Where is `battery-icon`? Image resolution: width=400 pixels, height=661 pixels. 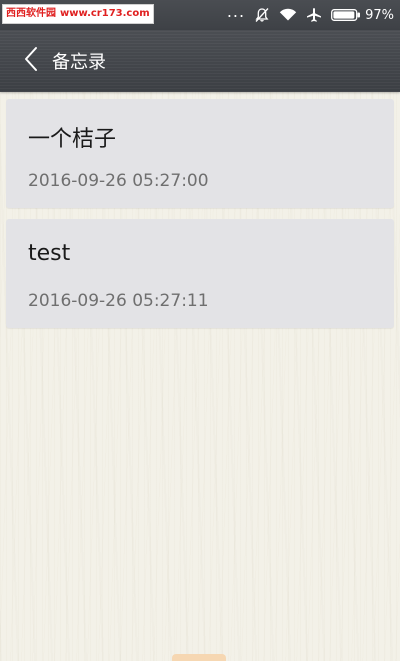
battery-icon is located at coordinates (346, 15).